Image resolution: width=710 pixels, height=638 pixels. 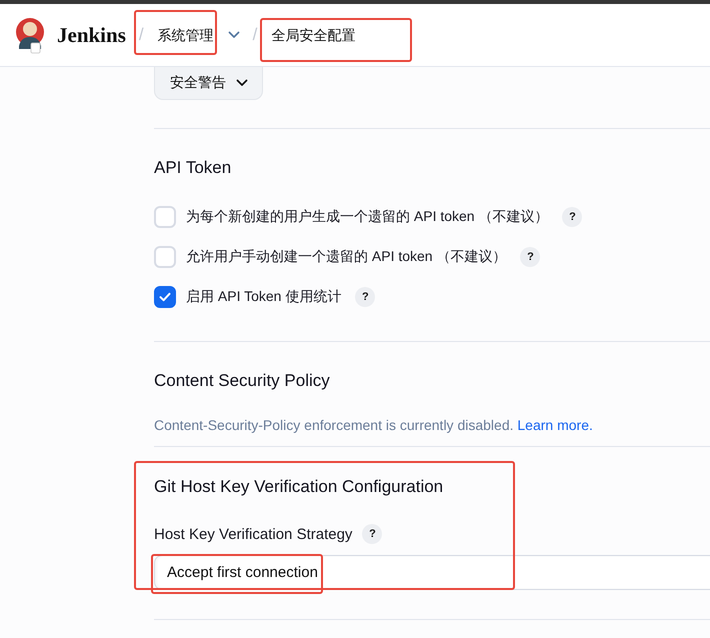 What do you see at coordinates (186, 35) in the screenshot?
I see `breadcrumb-link: 系统管理` at bounding box center [186, 35].